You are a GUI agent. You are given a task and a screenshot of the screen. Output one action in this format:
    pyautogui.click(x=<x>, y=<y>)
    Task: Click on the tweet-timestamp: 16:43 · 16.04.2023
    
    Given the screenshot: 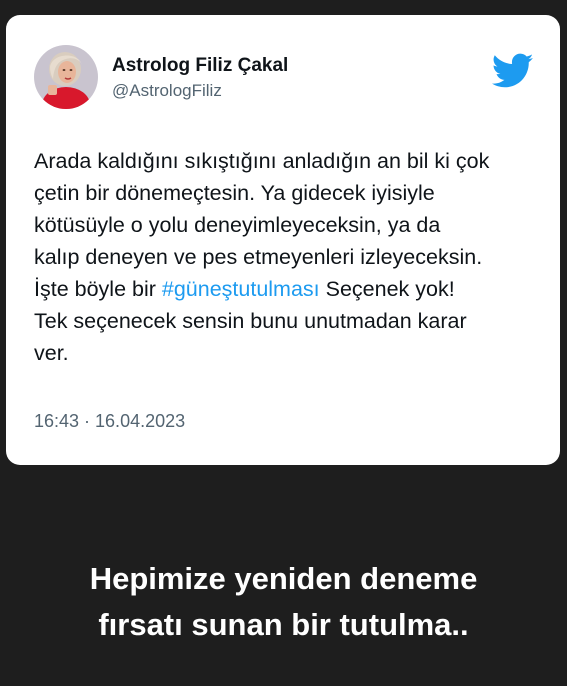 What is the action you would take?
    pyautogui.click(x=109, y=421)
    